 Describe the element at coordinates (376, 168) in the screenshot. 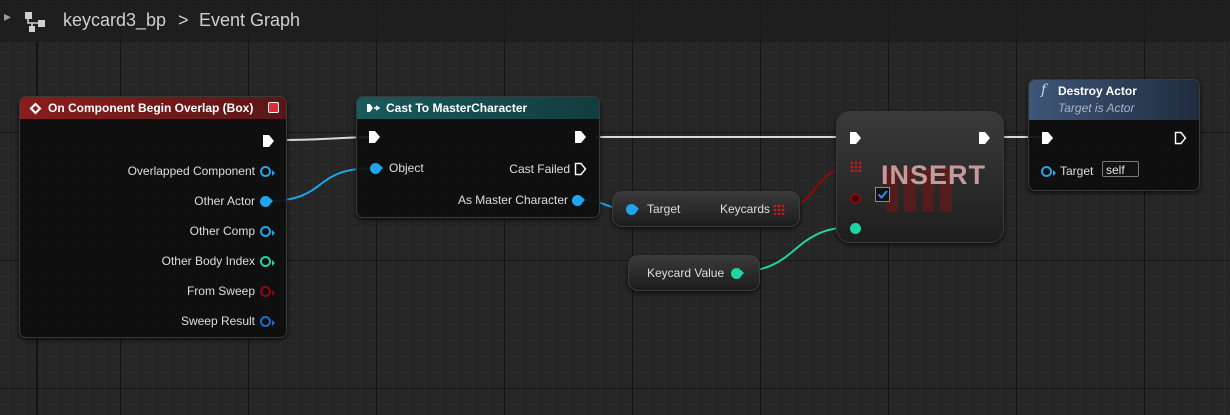

I see `pin-object` at that location.